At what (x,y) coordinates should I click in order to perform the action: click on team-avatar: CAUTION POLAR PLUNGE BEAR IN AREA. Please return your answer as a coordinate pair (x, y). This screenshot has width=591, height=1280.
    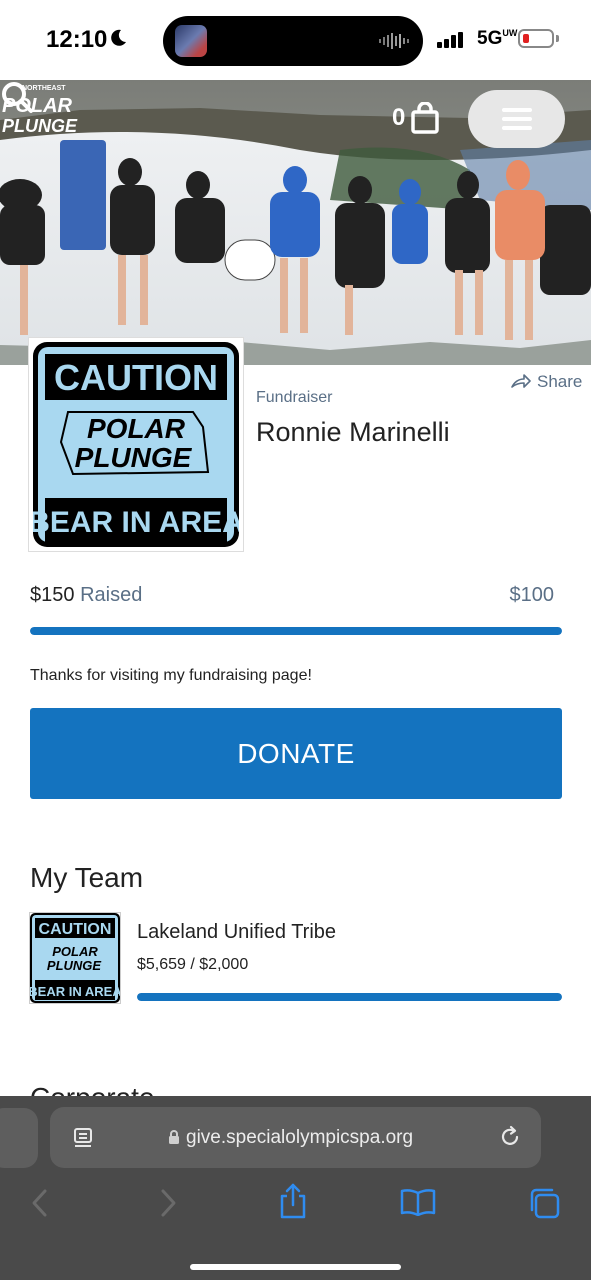
    Looking at the image, I should click on (75, 958).